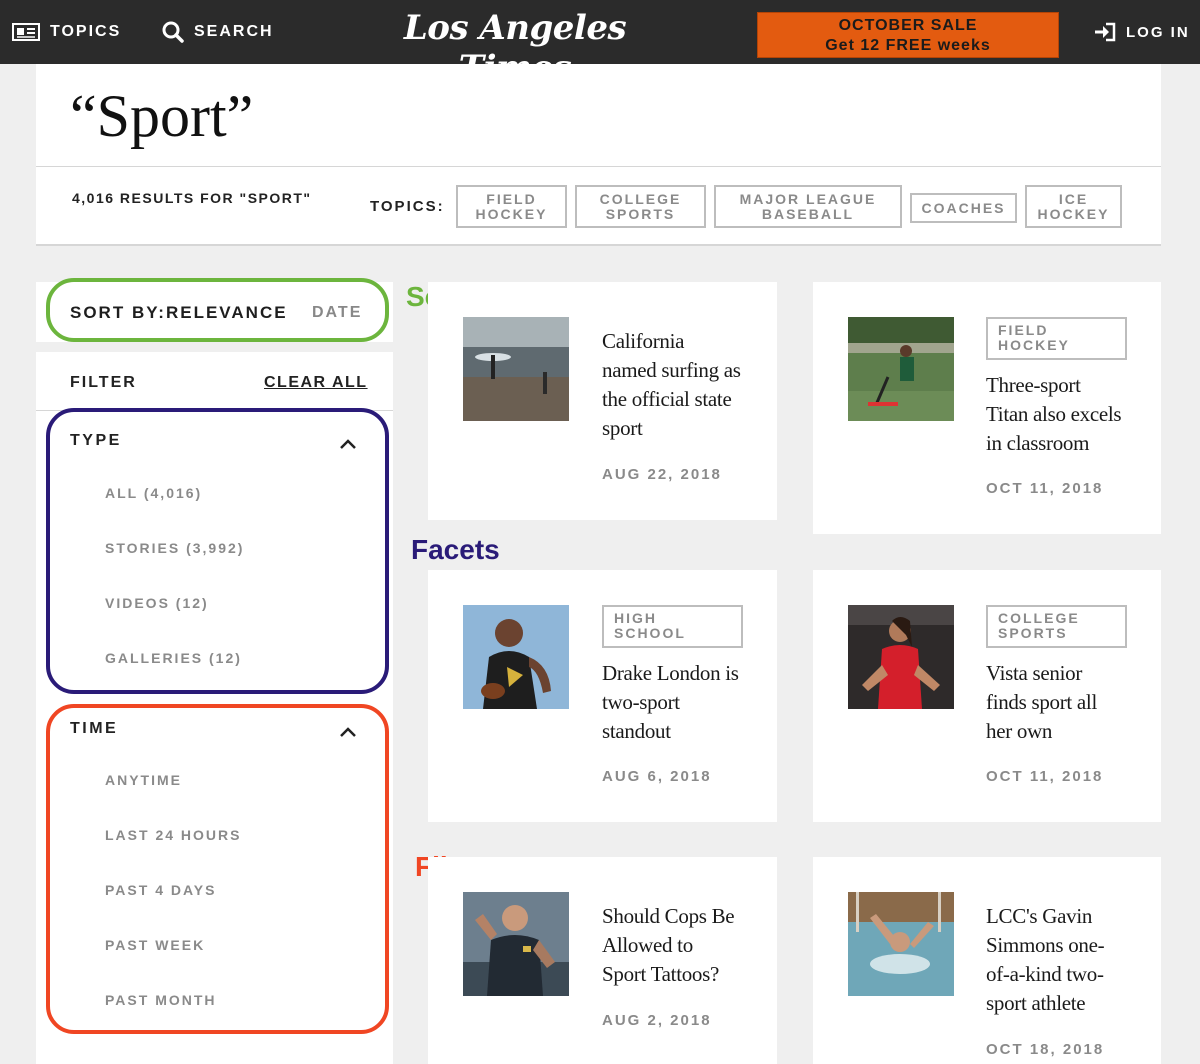  I want to click on title-line: Should Cops Be, so click(668, 916).